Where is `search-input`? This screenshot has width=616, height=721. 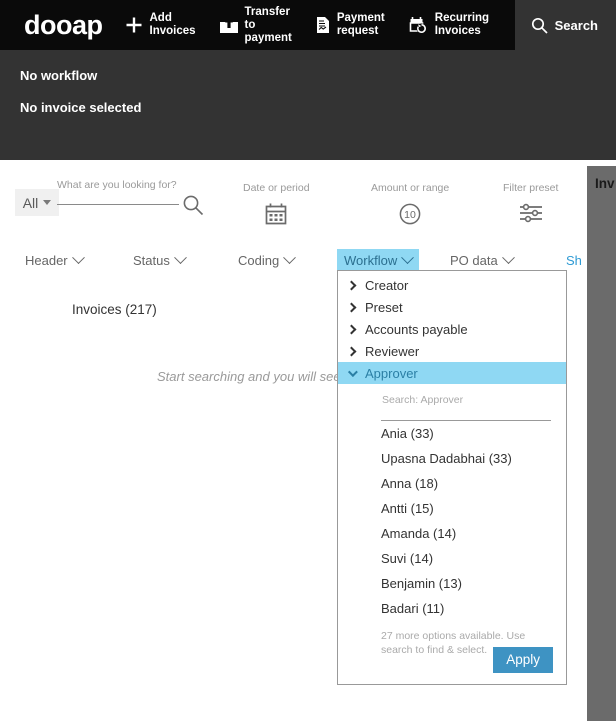 search-input is located at coordinates (118, 204).